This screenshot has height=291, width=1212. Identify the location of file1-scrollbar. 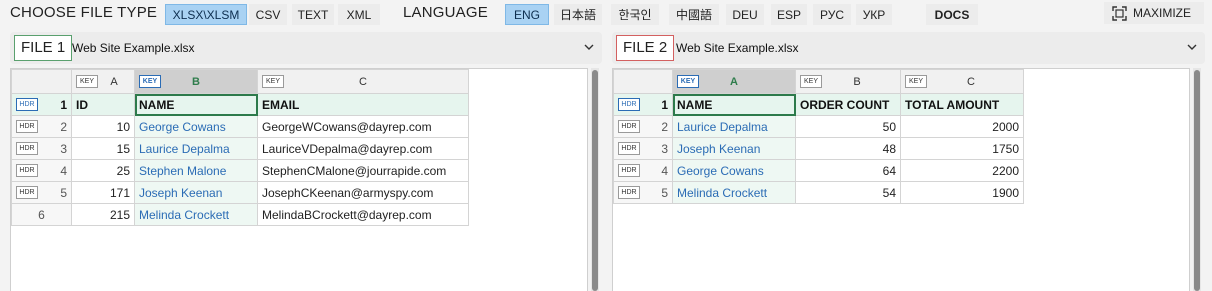
(595, 179).